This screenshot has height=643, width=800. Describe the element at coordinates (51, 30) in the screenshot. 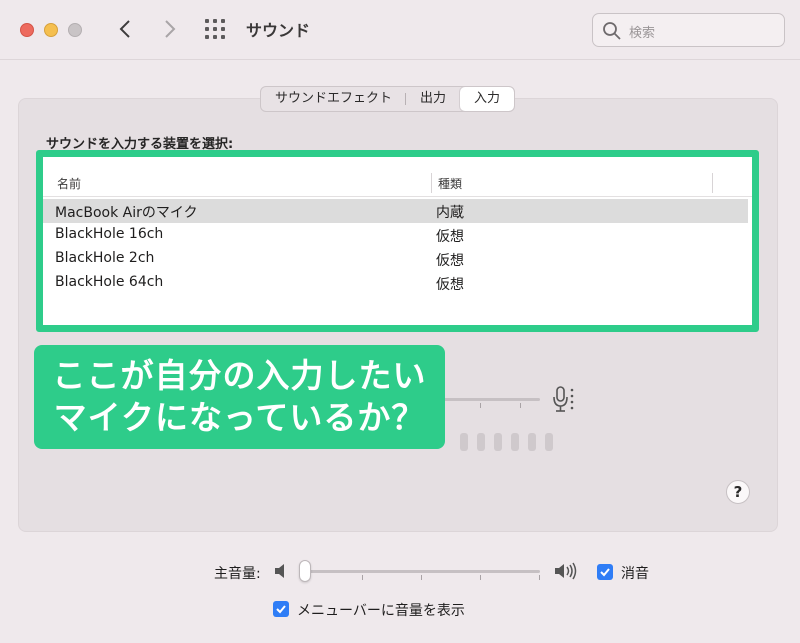

I see `minimize-window-button` at that location.